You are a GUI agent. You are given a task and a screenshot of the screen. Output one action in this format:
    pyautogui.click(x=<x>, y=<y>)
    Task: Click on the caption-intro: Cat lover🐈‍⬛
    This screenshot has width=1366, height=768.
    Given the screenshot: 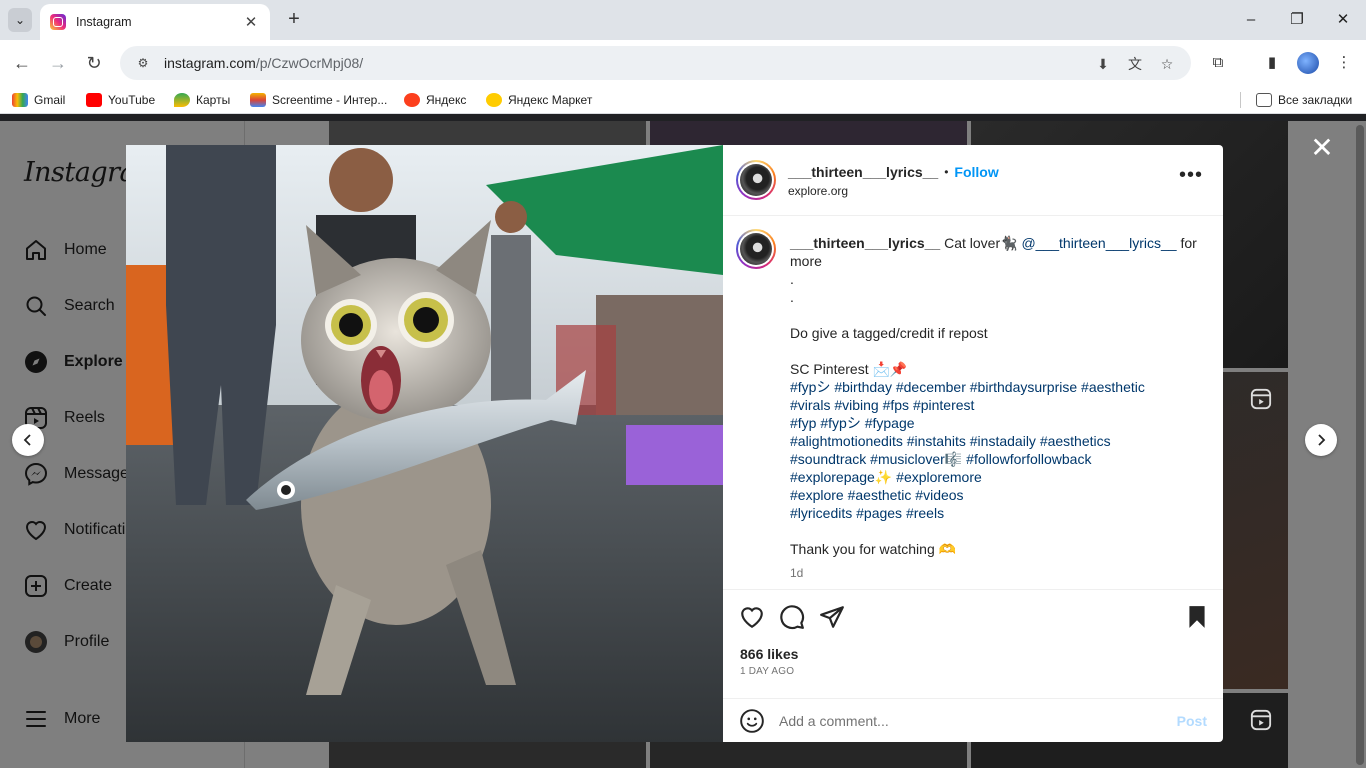 What is the action you would take?
    pyautogui.click(x=981, y=243)
    